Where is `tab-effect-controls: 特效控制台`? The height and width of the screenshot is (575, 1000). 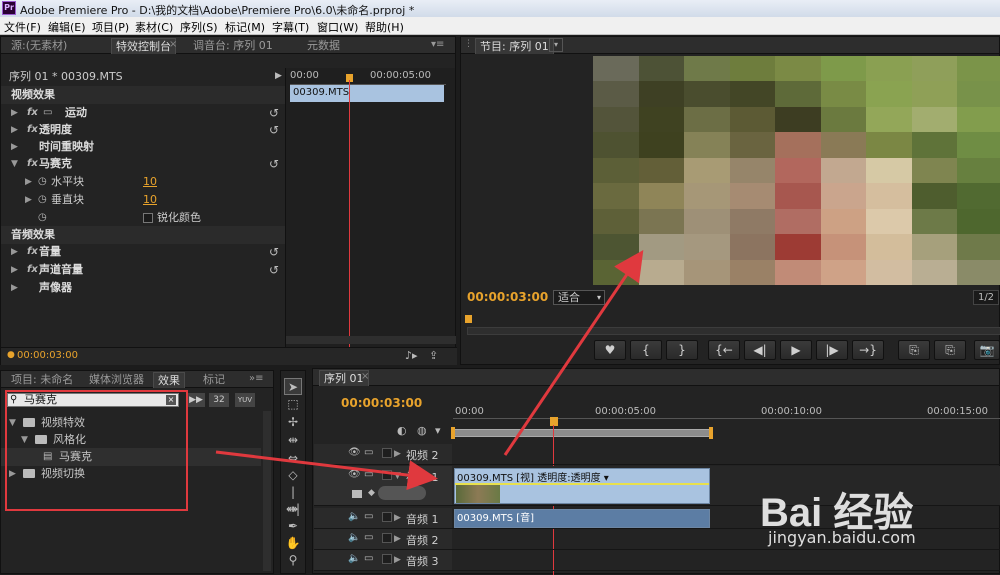 tab-effect-controls: 特效控制台 is located at coordinates (143, 46).